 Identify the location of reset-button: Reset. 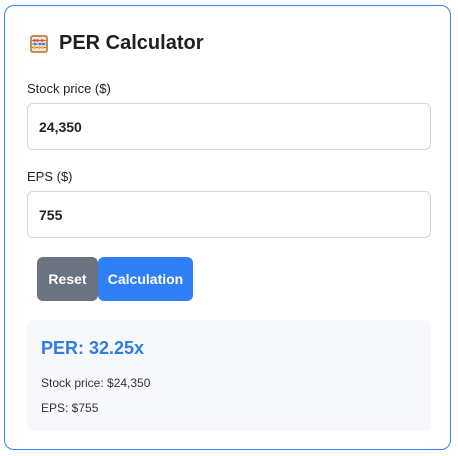
(67, 279).